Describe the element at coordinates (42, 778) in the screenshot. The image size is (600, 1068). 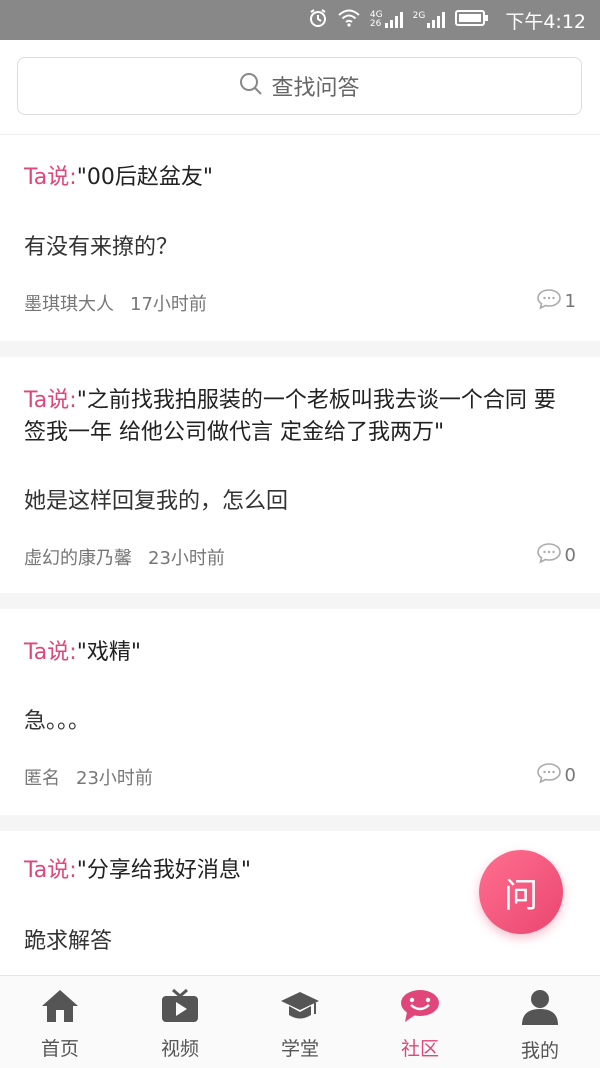
I see `post-author: 匿名` at that location.